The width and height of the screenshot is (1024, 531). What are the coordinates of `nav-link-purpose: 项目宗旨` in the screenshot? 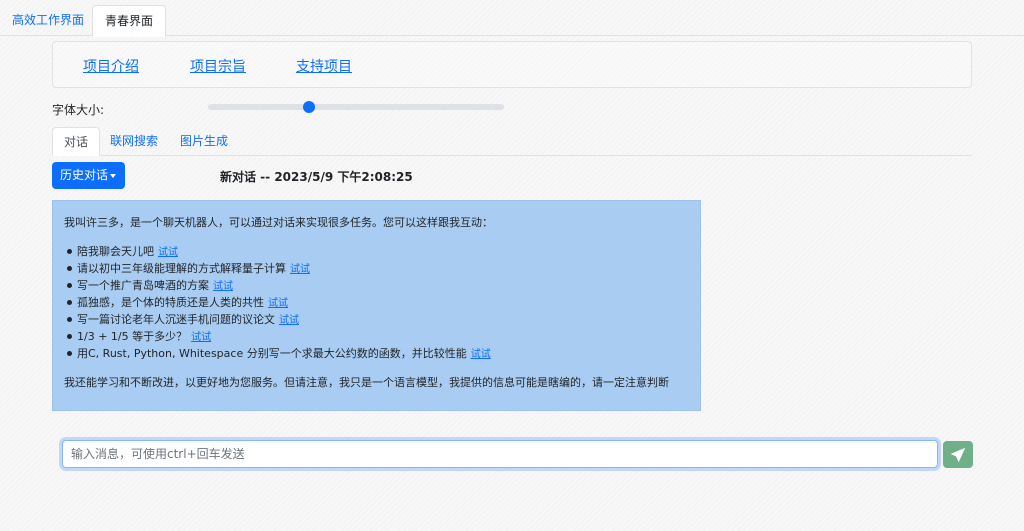 It's located at (218, 66).